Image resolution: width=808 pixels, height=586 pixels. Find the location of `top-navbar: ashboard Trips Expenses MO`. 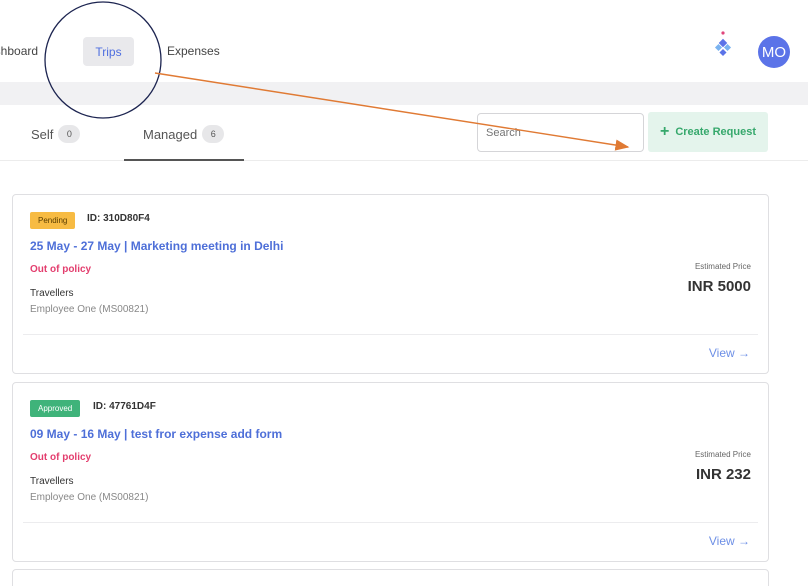

top-navbar: ashboard Trips Expenses MO is located at coordinates (404, 41).